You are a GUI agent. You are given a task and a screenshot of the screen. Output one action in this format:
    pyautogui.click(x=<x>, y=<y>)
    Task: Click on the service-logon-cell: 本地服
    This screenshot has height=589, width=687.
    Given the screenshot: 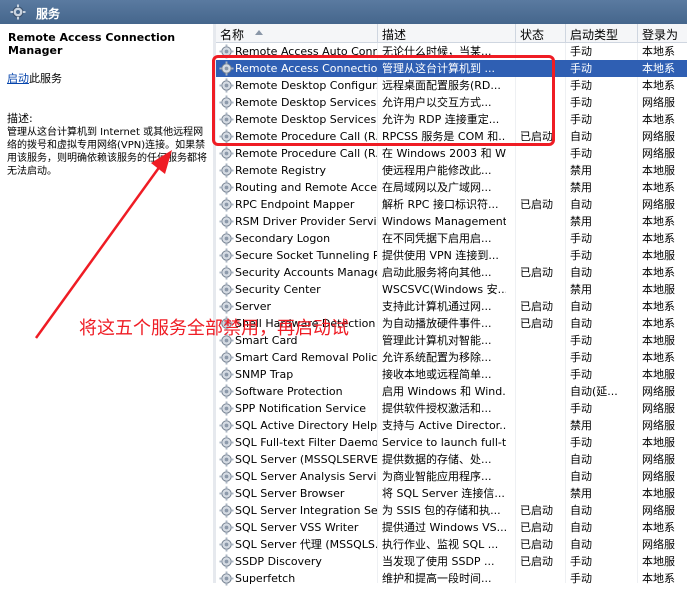 What is the action you would take?
    pyautogui.click(x=658, y=255)
    